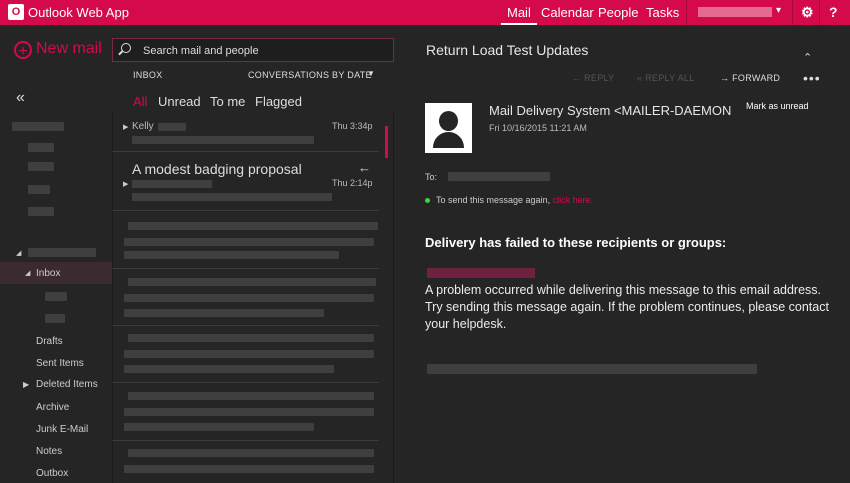 The width and height of the screenshot is (850, 483). What do you see at coordinates (577, 78) in the screenshot?
I see `reply-icon: ←` at bounding box center [577, 78].